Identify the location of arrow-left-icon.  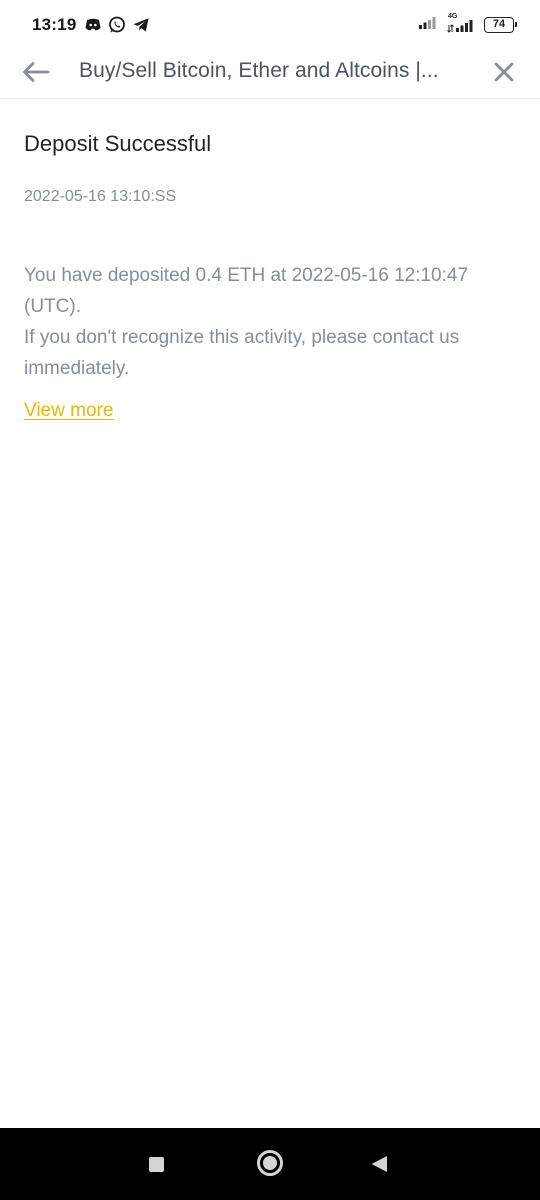
(36, 74).